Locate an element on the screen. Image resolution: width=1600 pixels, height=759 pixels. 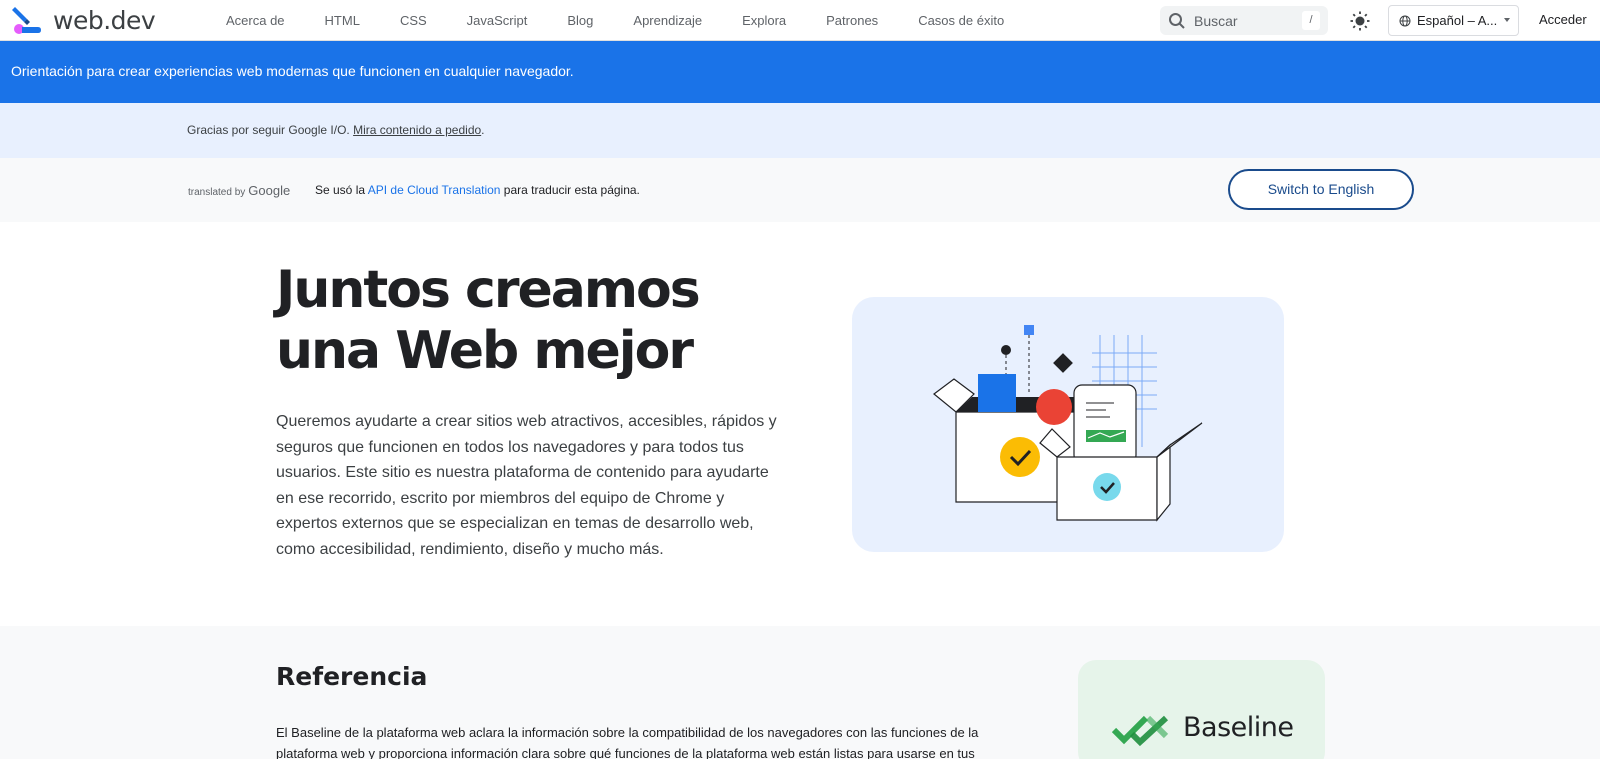
theme-toggle-icon is located at coordinates (1360, 21).